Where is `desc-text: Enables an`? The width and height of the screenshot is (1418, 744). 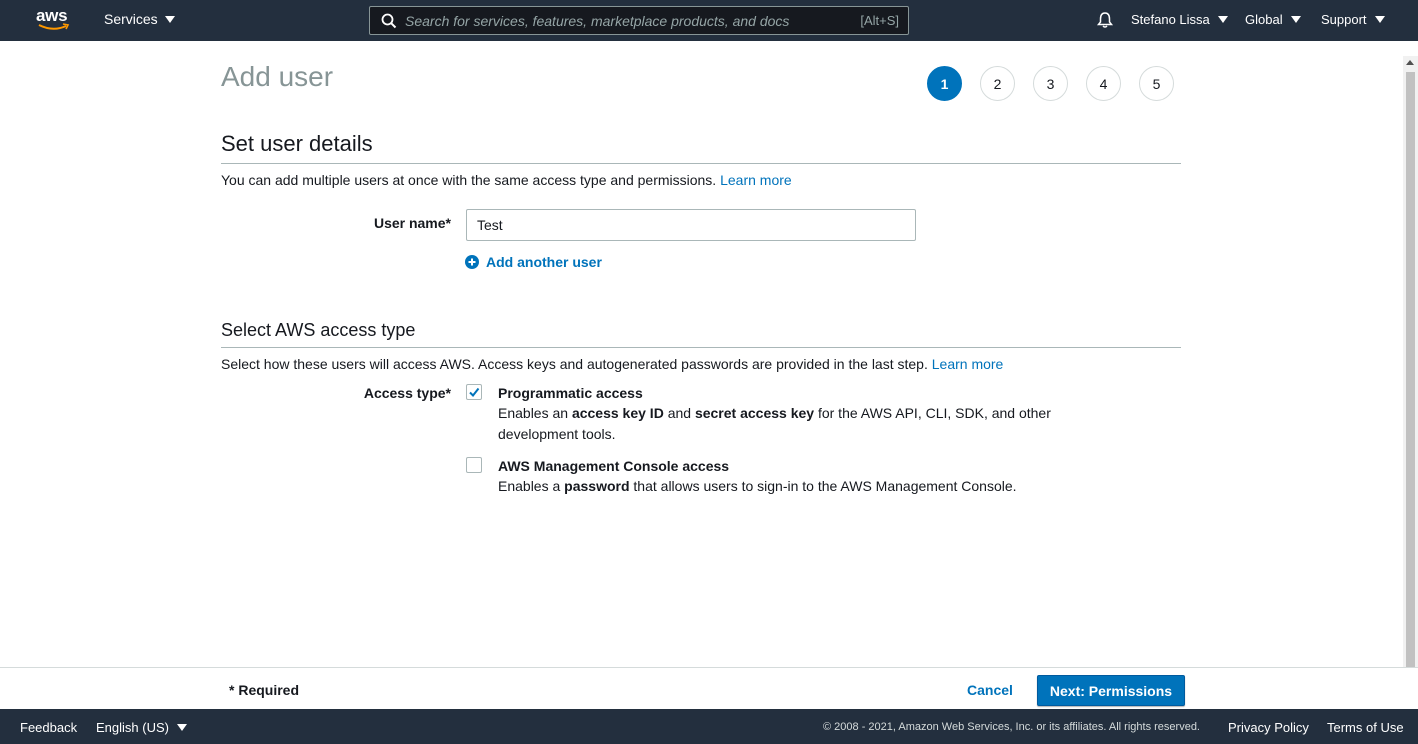
desc-text: Enables an is located at coordinates (533, 413).